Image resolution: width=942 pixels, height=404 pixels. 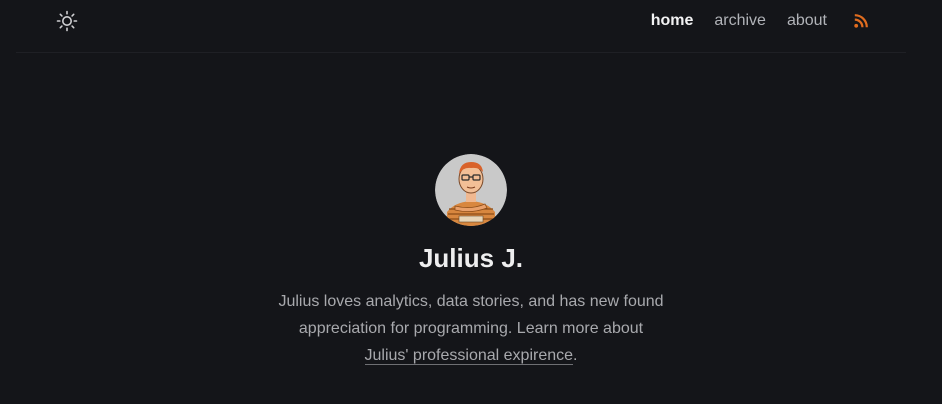 I want to click on sun-icon, so click(x=67, y=21).